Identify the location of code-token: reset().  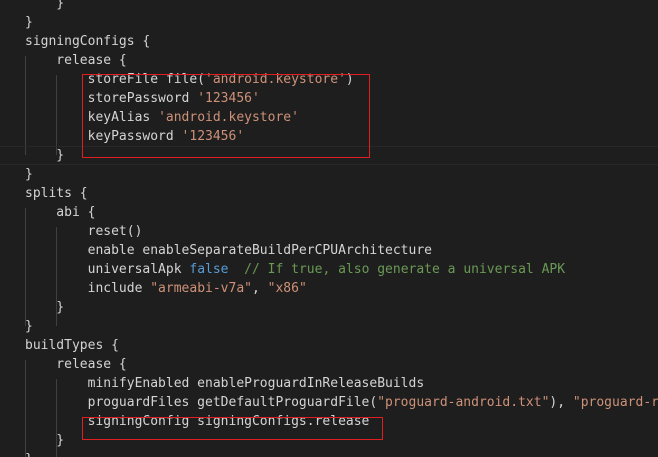
(84, 231).